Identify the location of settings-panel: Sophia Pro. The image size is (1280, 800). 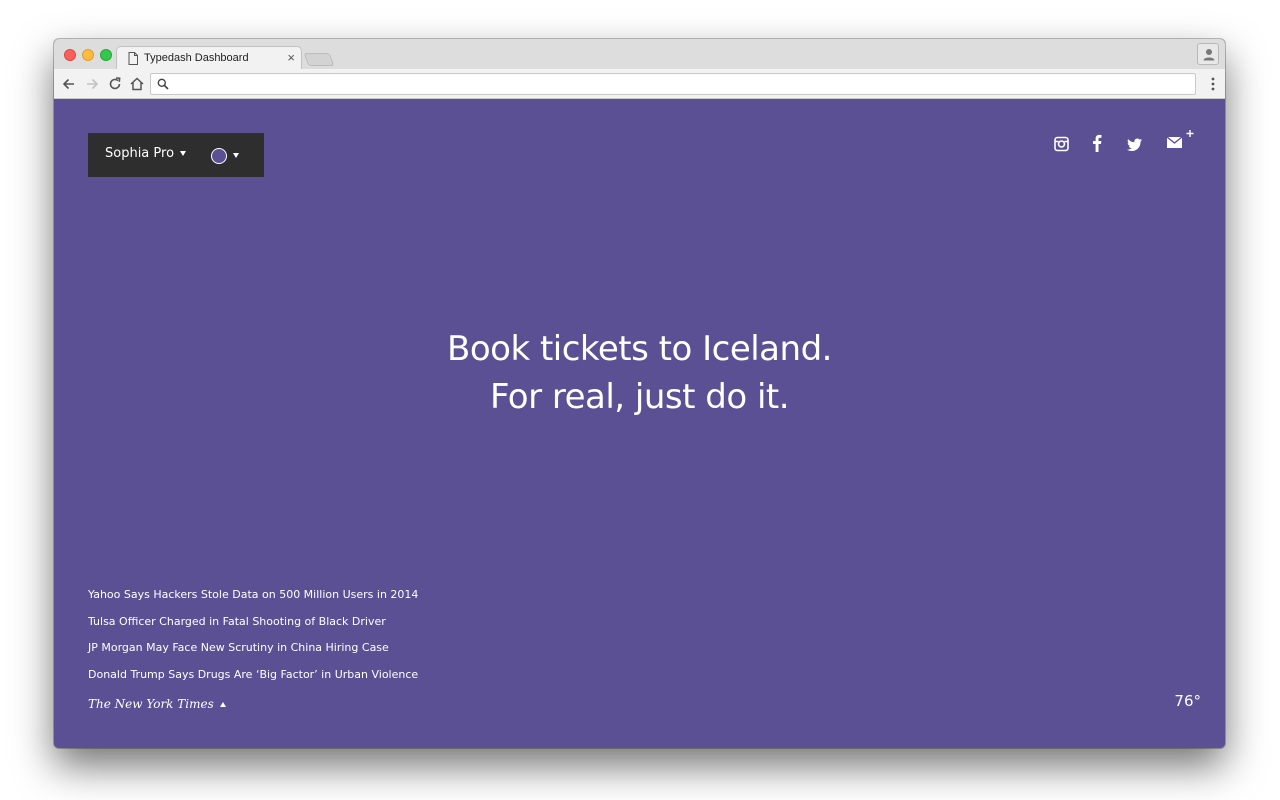
(176, 155).